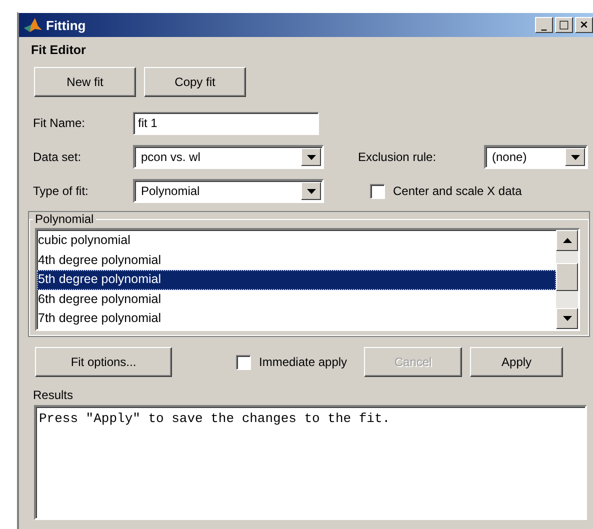 The width and height of the screenshot is (593, 529). I want to click on field-label: Fit Name:, so click(59, 123).